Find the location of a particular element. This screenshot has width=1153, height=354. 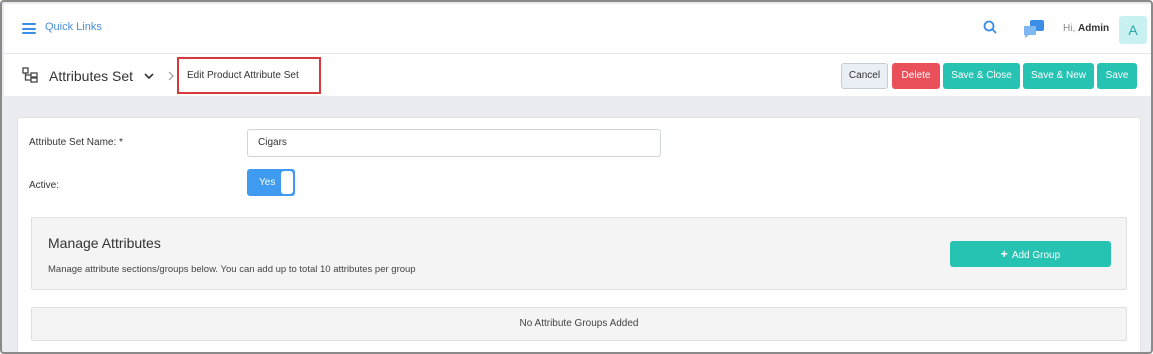

chevron-down-icon is located at coordinates (149, 76).